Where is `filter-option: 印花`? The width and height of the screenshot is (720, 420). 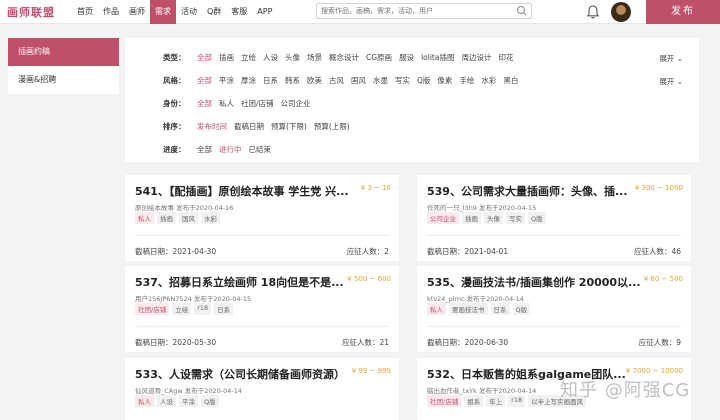 filter-option: 印花 is located at coordinates (505, 57).